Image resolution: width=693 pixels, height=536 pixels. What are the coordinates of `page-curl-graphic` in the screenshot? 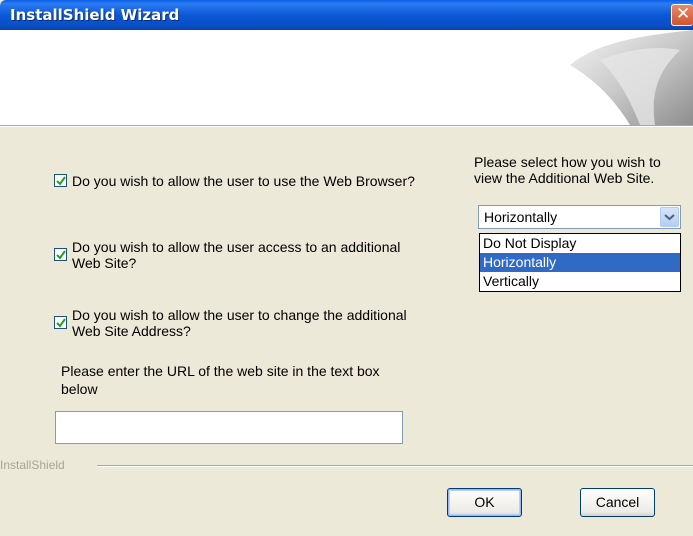 It's located at (631, 77).